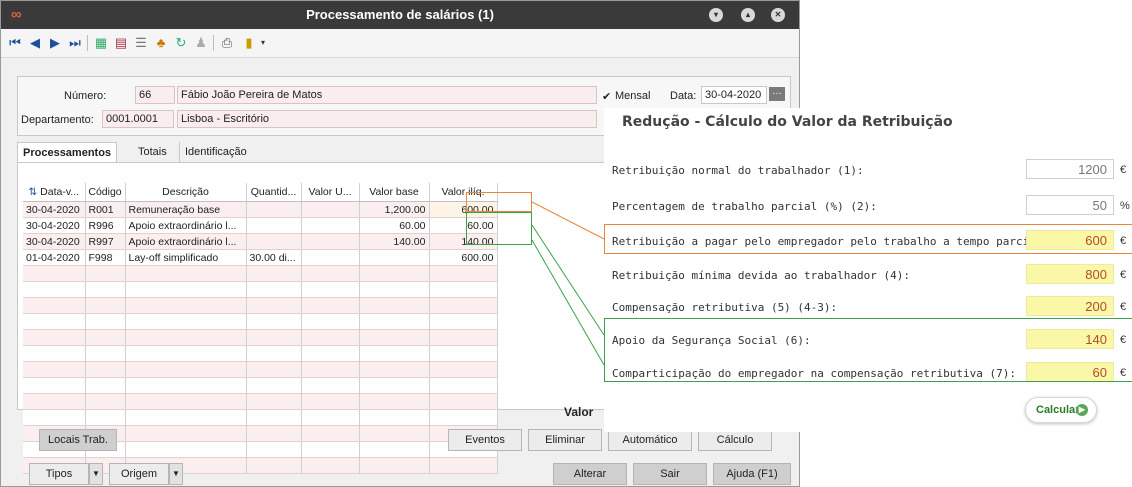 This screenshot has width=1132, height=487. What do you see at coordinates (186, 209) in the screenshot?
I see `cell-description: Remuneração base` at bounding box center [186, 209].